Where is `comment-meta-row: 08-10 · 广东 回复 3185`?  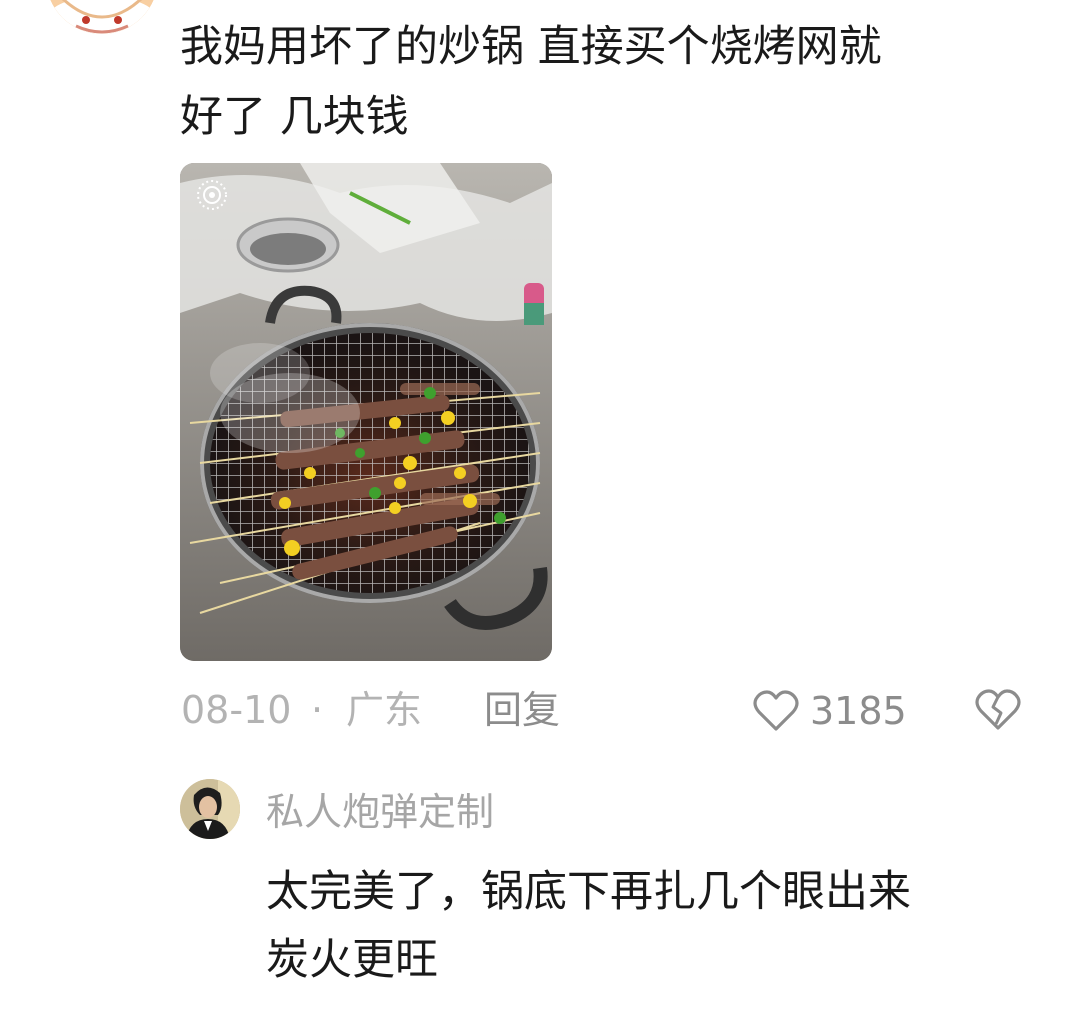
comment-meta-row: 08-10 · 广东 回复 3185 is located at coordinates (540, 712).